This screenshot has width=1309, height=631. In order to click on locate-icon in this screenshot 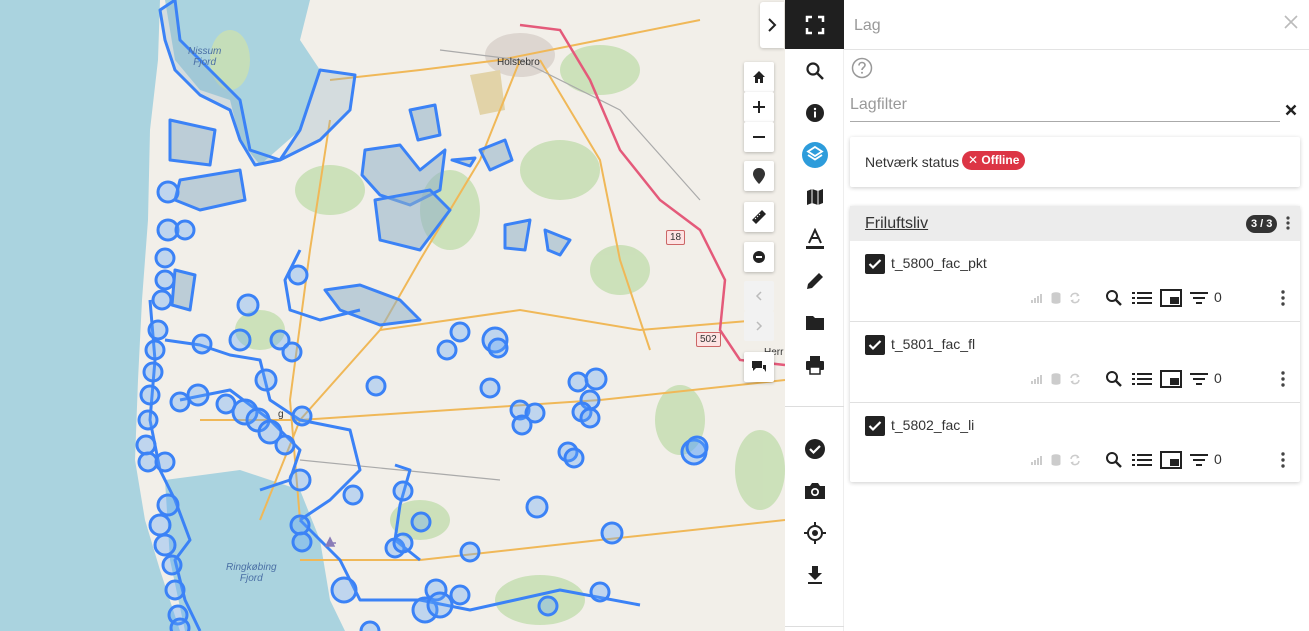, I will do `click(814, 533)`.